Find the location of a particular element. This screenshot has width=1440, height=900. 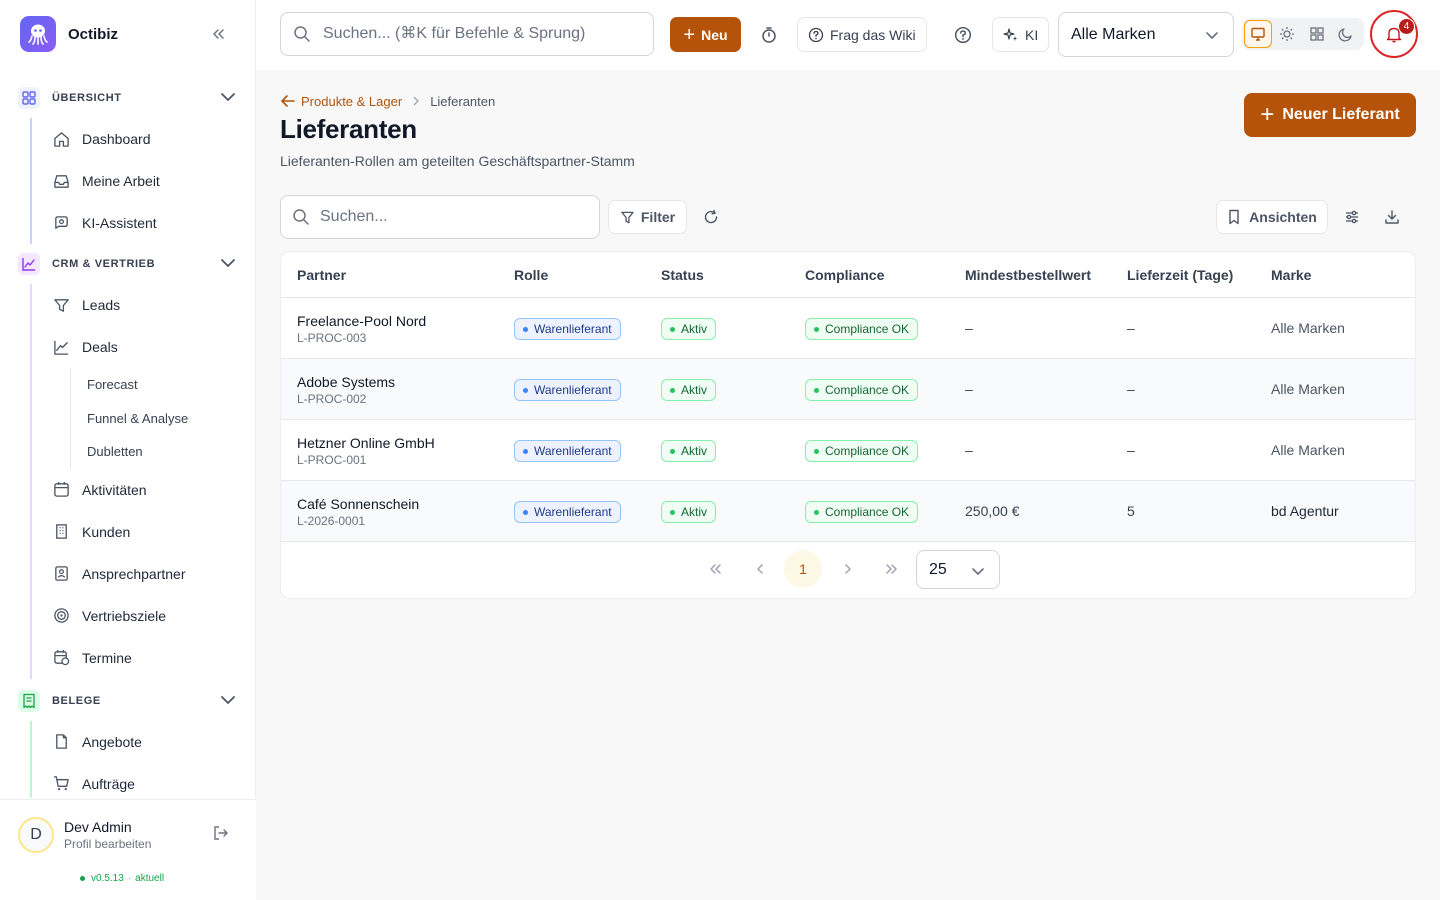

download-icon is located at coordinates (1392, 217).